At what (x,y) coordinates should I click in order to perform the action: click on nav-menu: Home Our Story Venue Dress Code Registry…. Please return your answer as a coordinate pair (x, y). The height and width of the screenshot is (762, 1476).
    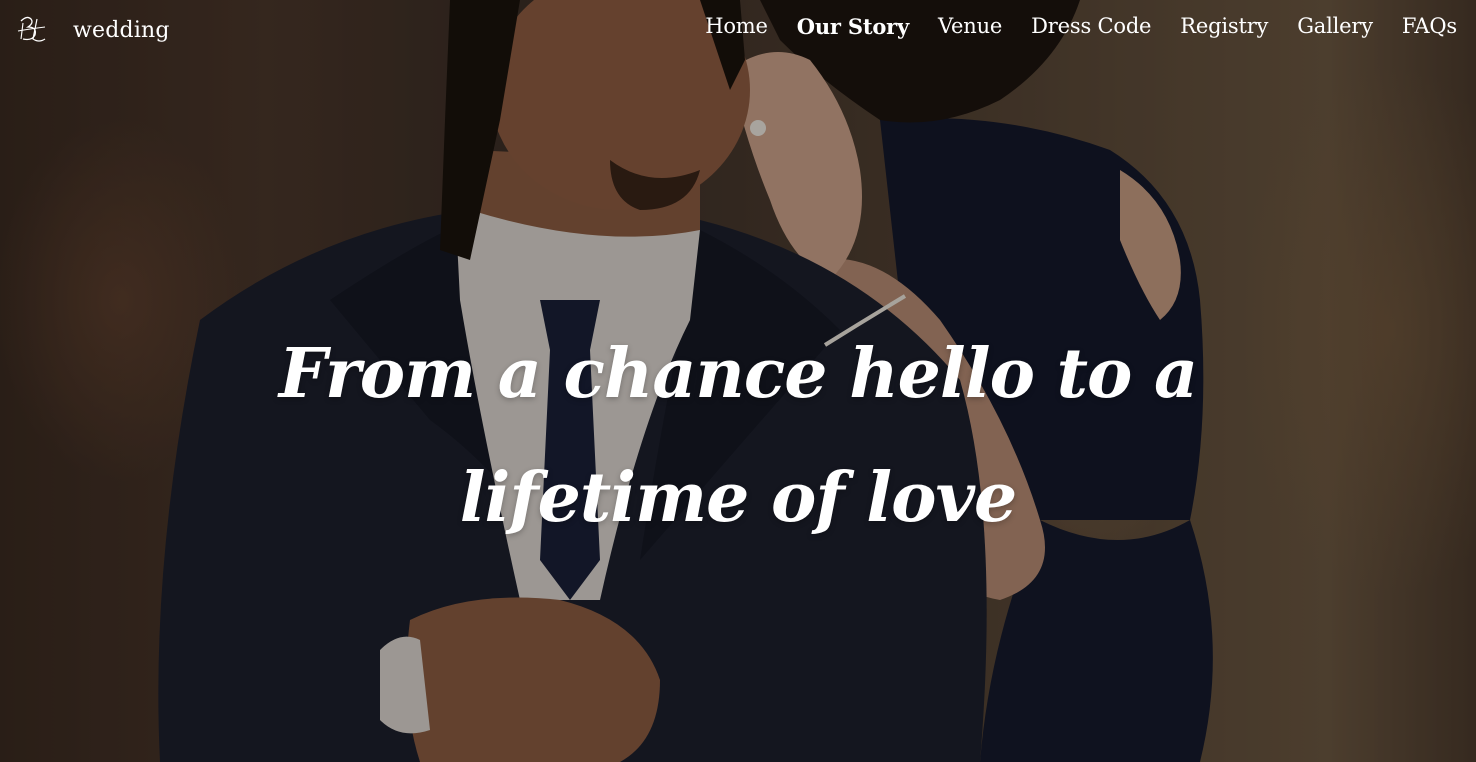
    Looking at the image, I should click on (1066, 26).